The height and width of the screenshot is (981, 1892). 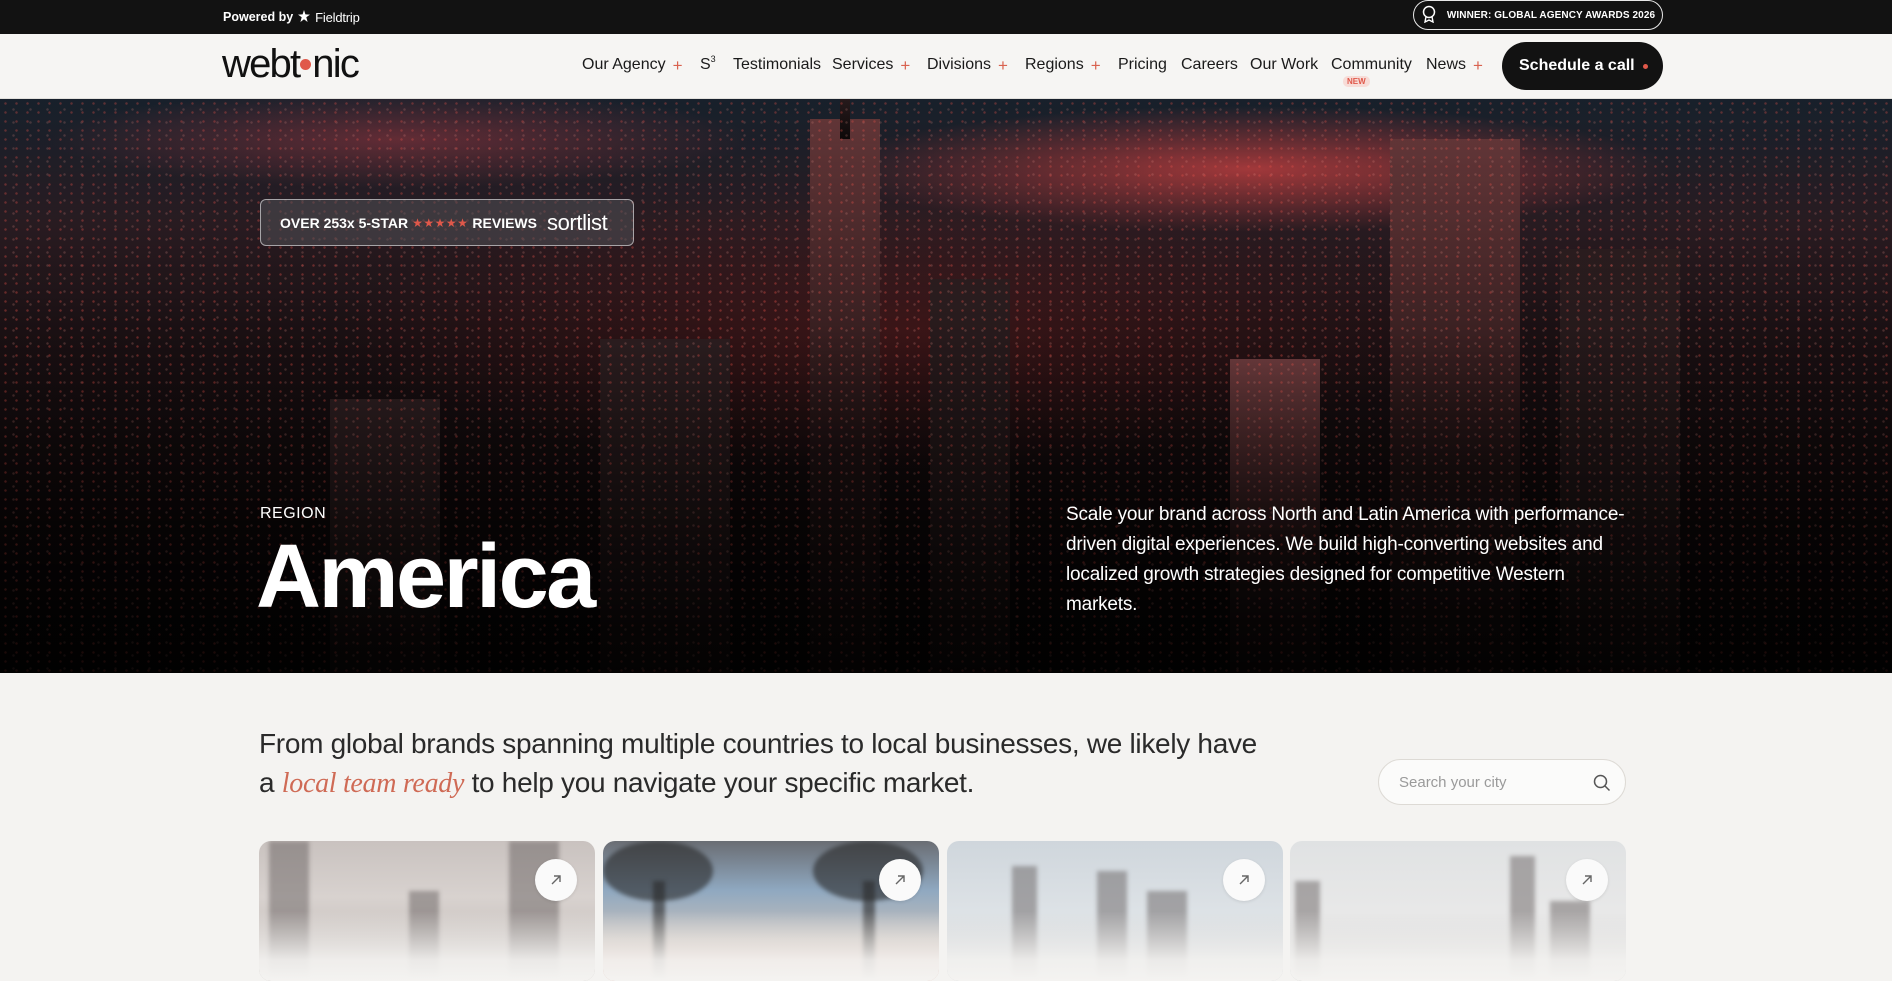 What do you see at coordinates (1551, 15) in the screenshot?
I see `award-text: WINNER: GLOBAL AGENCY AWARDS 2026` at bounding box center [1551, 15].